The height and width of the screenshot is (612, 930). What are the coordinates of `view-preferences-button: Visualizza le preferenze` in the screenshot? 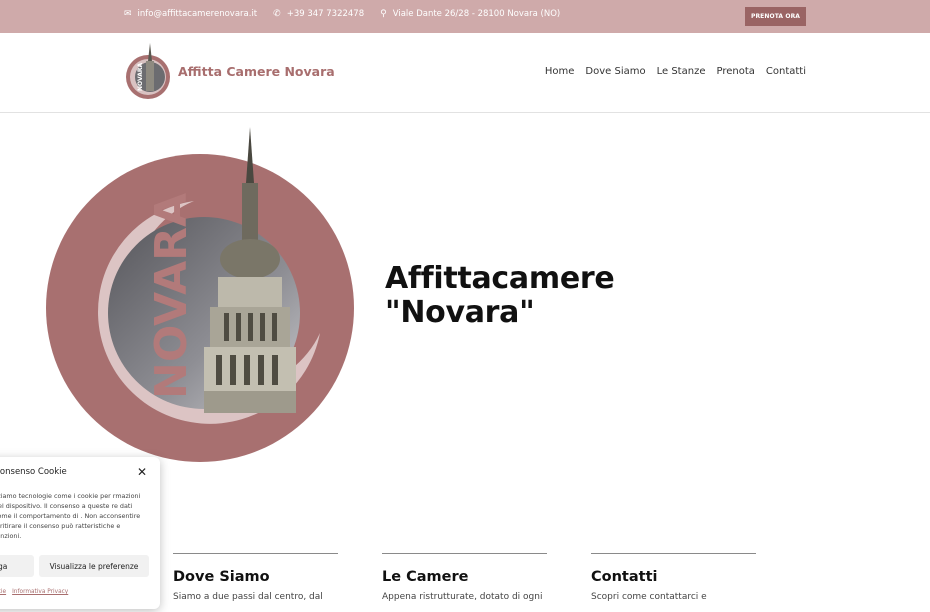 It's located at (94, 566).